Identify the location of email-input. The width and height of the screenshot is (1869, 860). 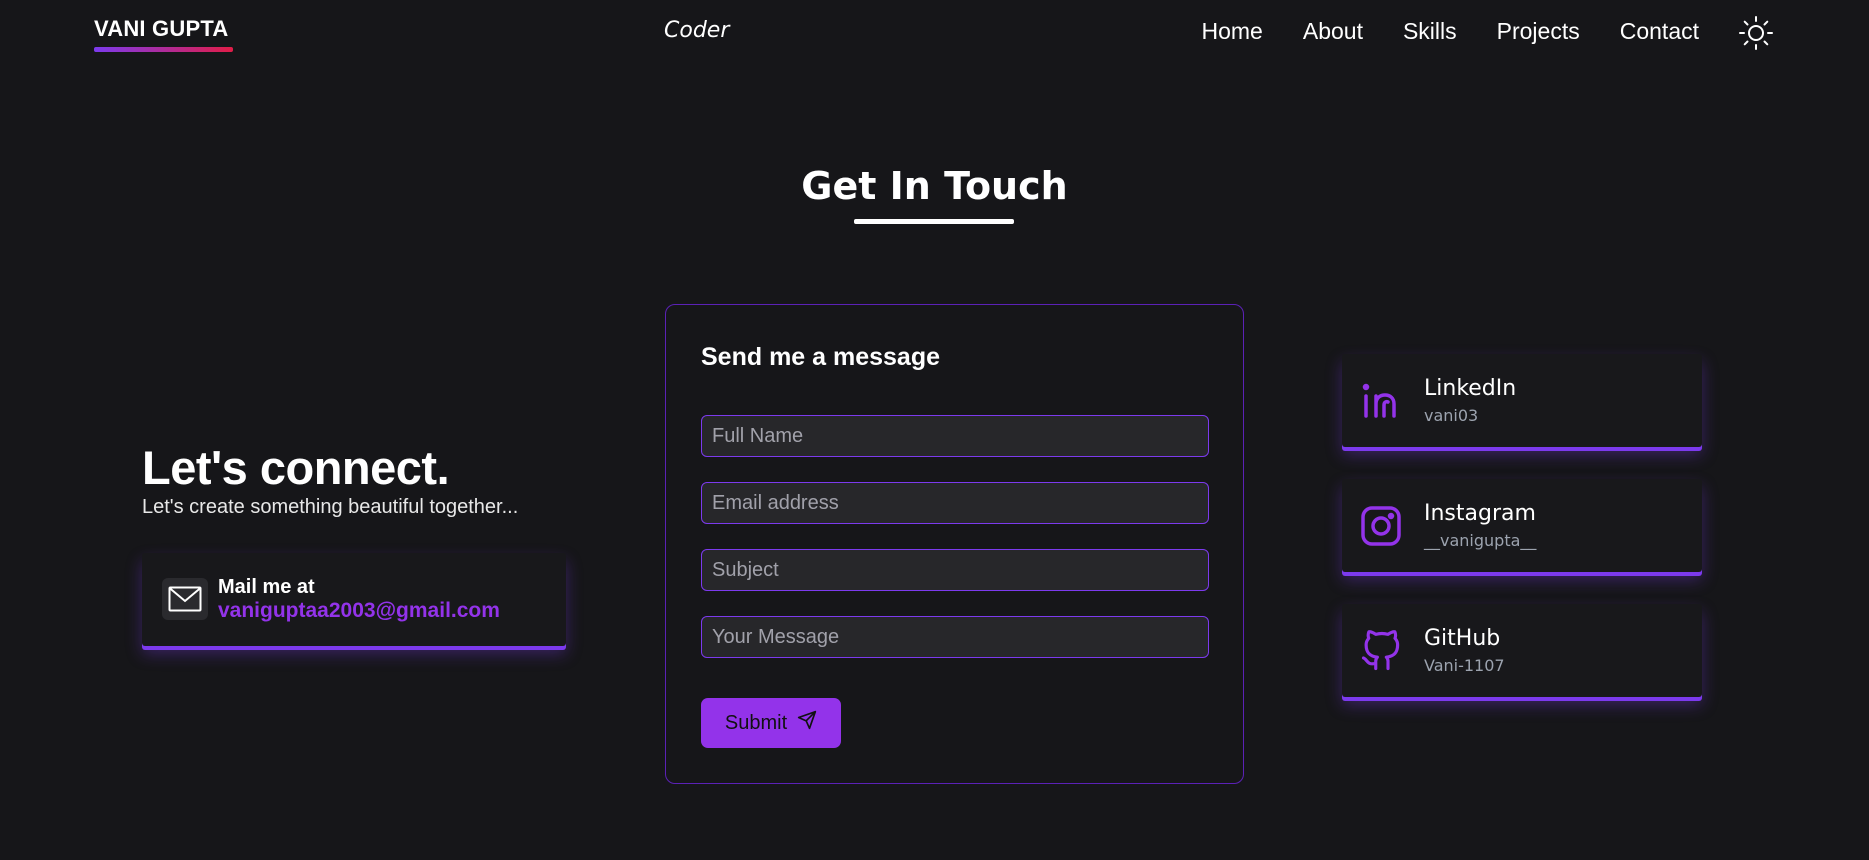
(955, 503).